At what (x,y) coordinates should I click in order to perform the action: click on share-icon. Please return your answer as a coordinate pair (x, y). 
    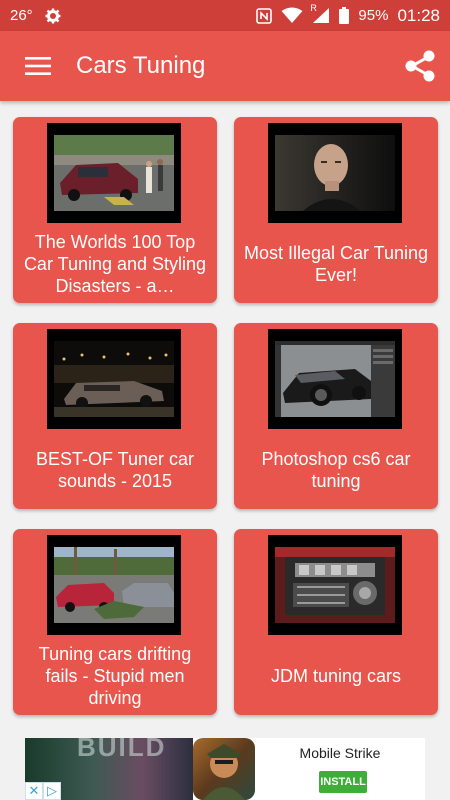
    Looking at the image, I should click on (420, 66).